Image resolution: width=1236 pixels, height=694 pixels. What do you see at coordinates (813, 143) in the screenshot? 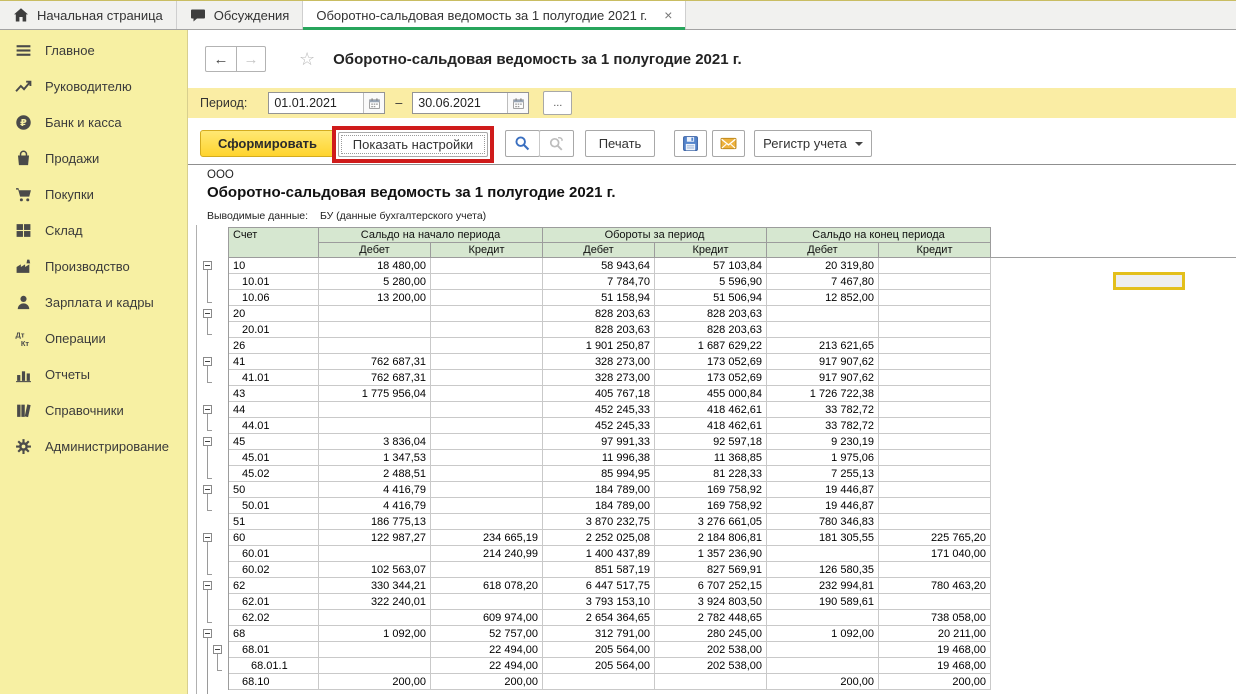
I see `register-menu-button: Регистр учета` at bounding box center [813, 143].